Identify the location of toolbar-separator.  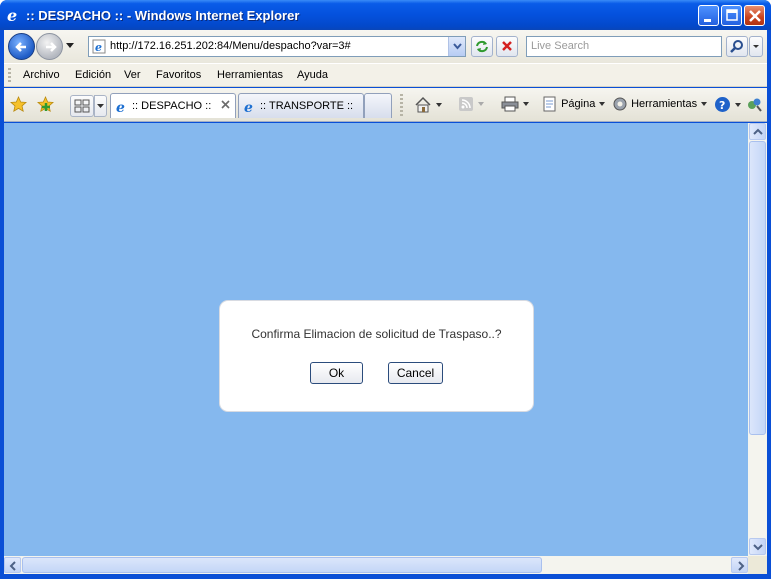
(401, 105).